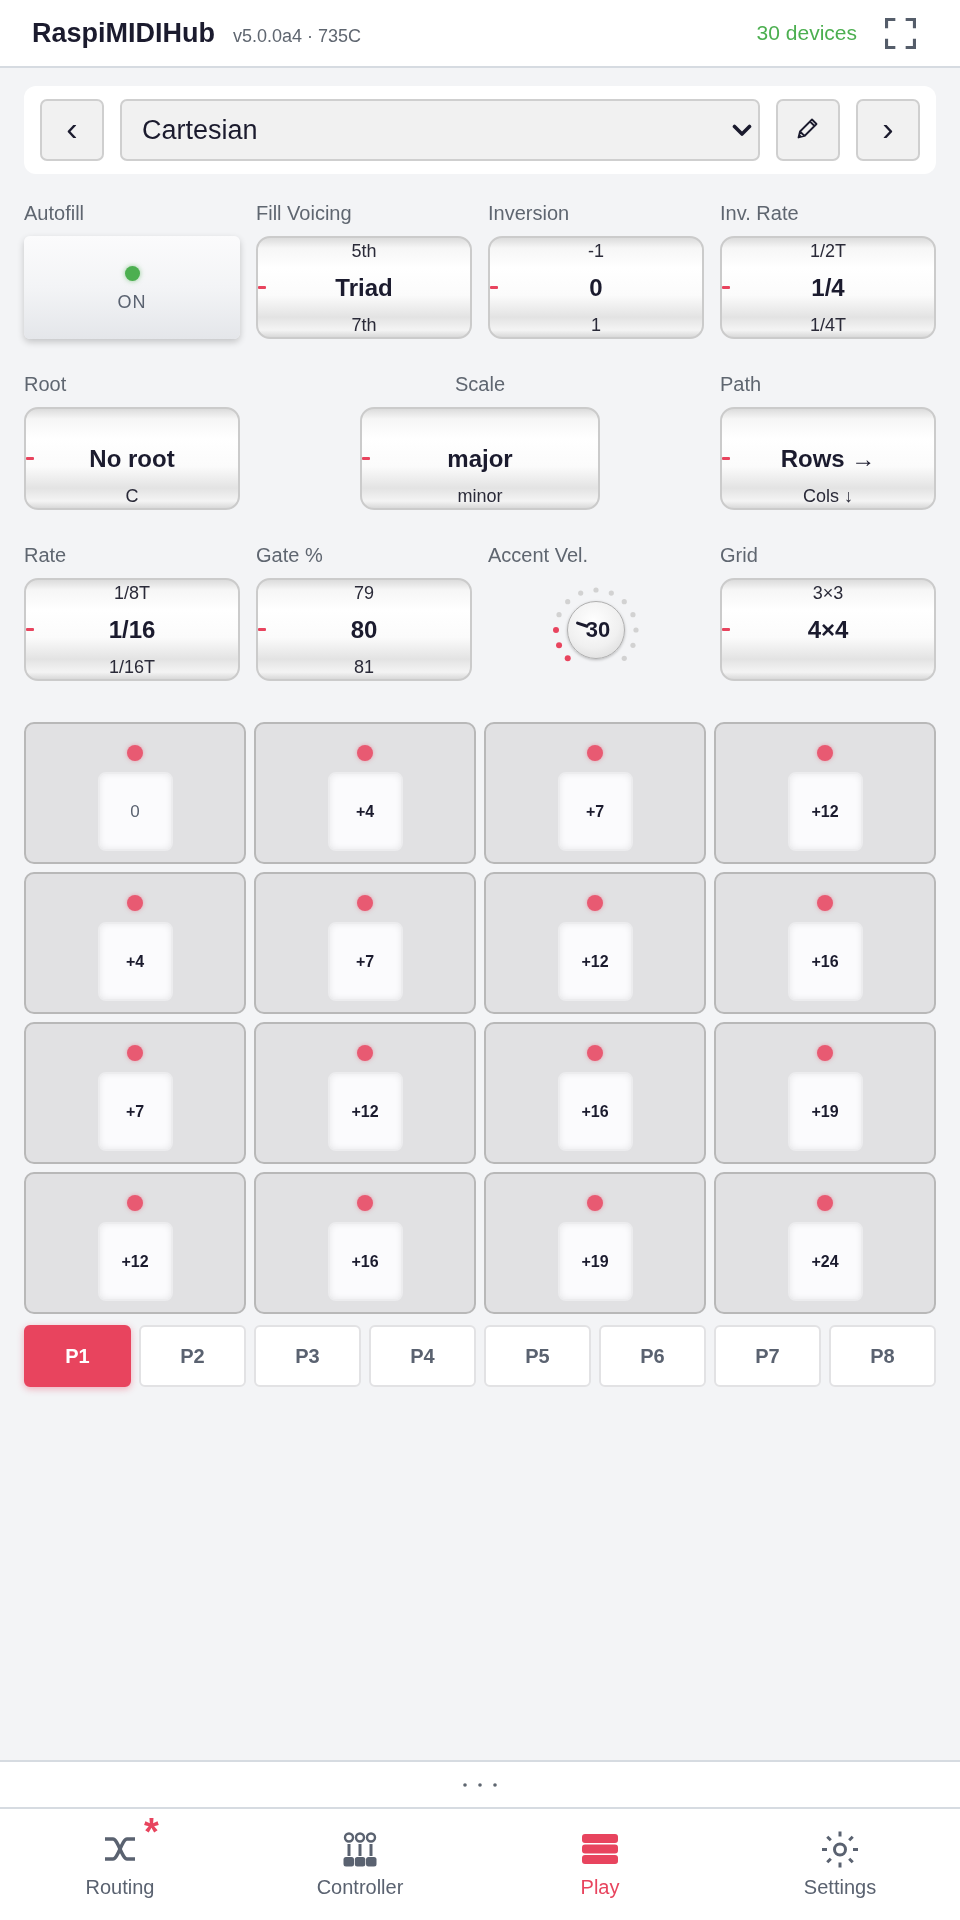  I want to click on control-label: Accent Vel., so click(538, 555).